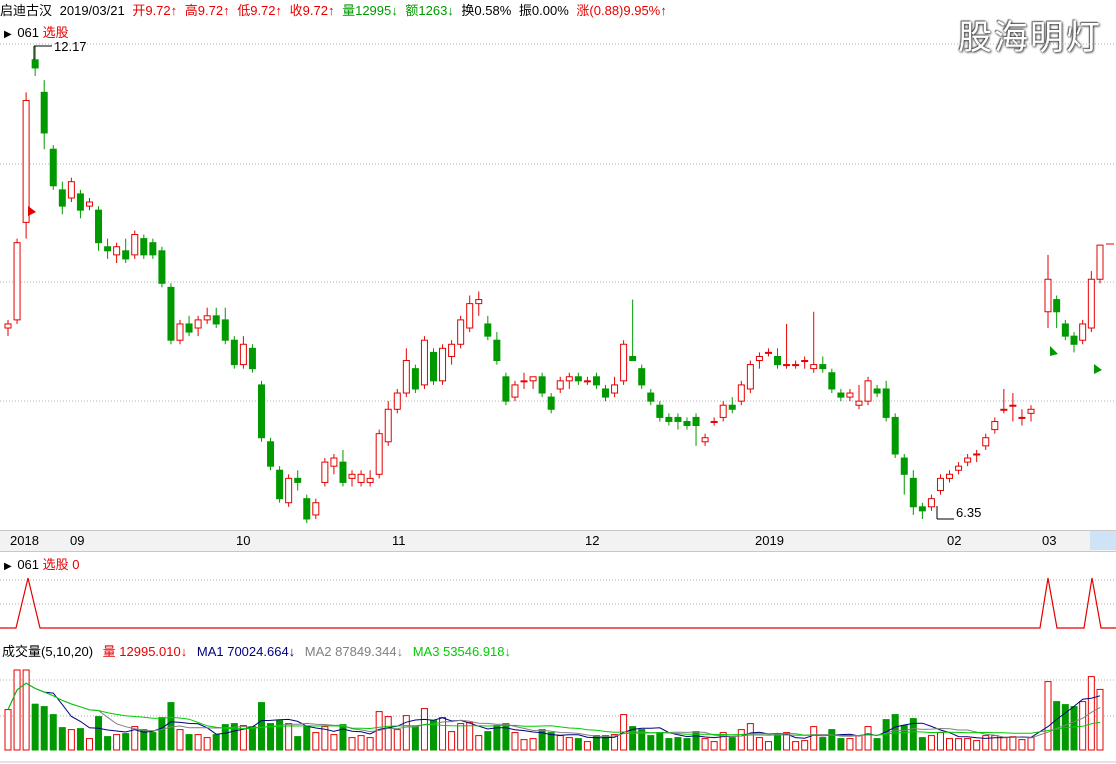 This screenshot has height=764, width=1116. Describe the element at coordinates (1103, 540) in the screenshot. I see `scroll-handle` at that location.